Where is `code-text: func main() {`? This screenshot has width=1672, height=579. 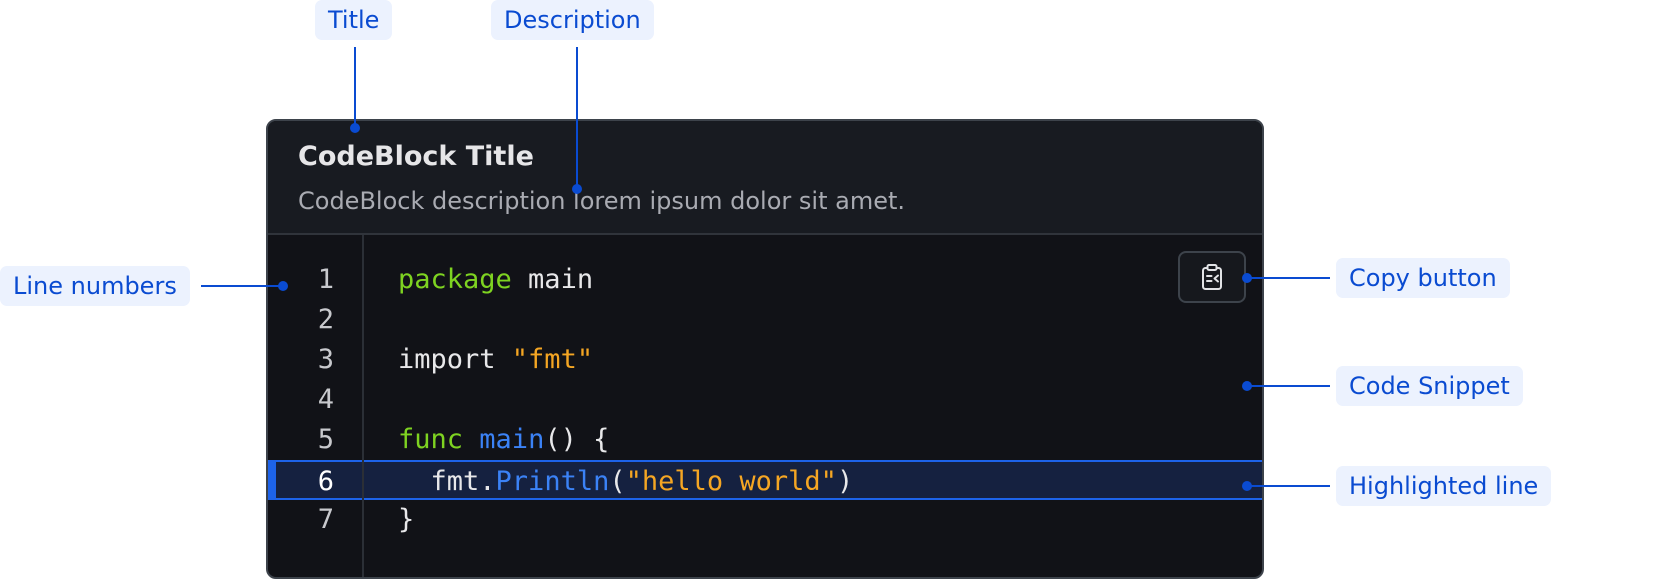
code-text: func main() { is located at coordinates (503, 440).